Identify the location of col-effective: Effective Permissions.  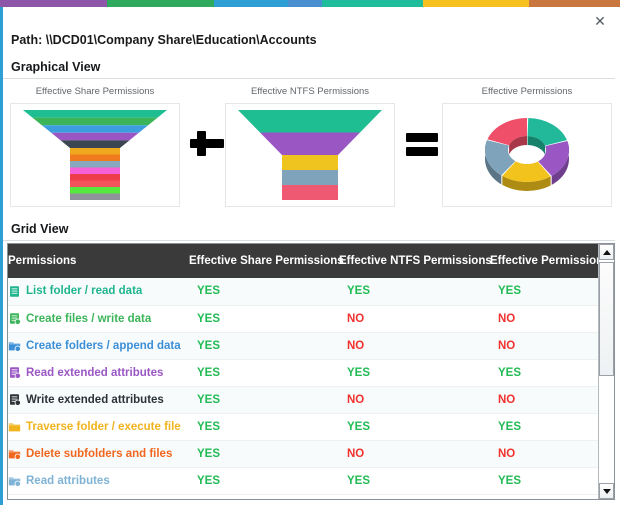
(552, 261).